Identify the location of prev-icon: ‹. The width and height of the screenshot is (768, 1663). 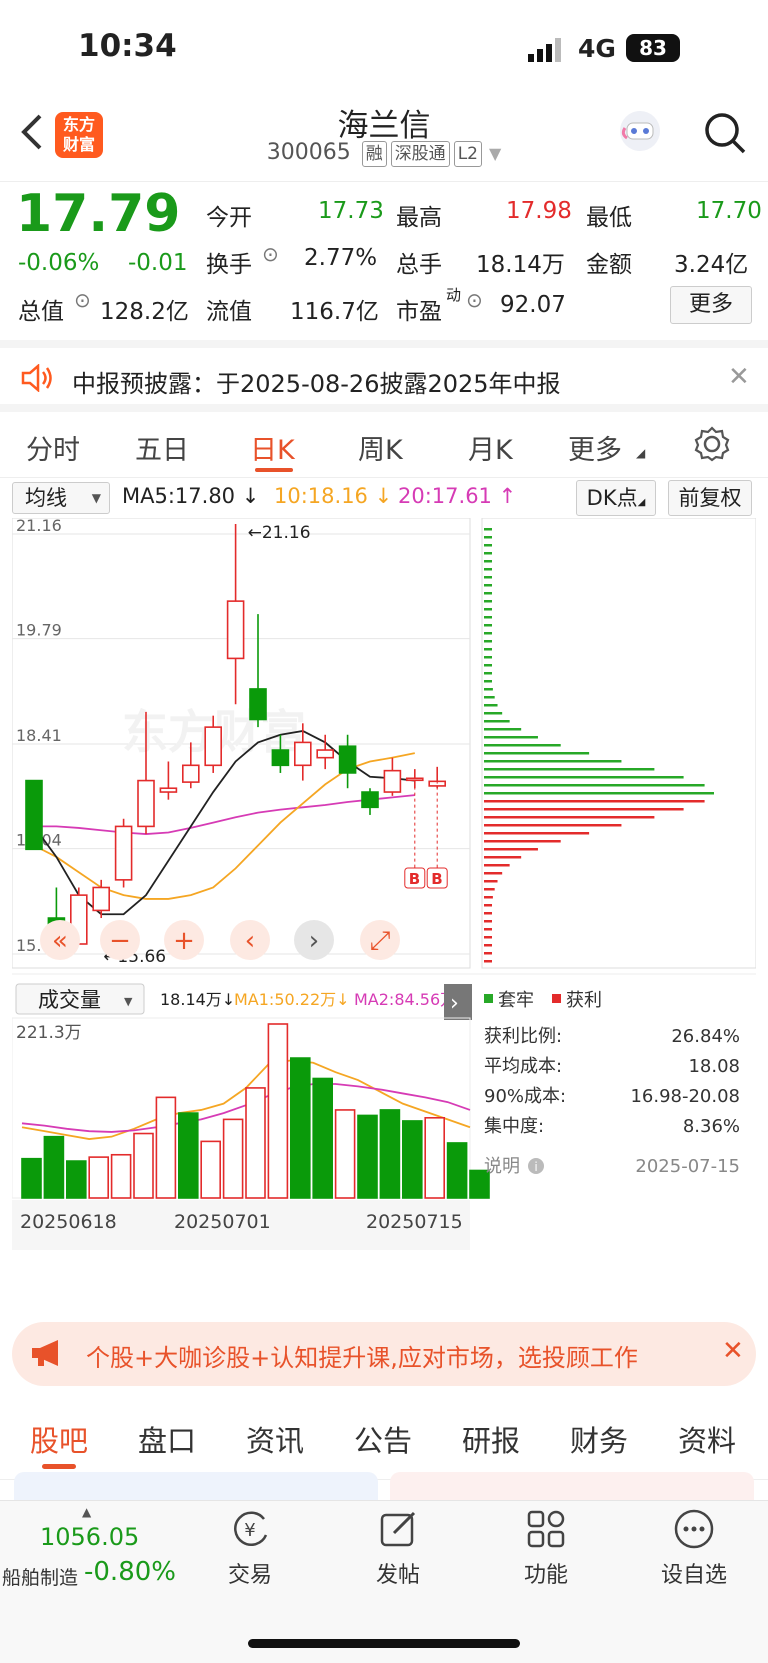
(250, 941).